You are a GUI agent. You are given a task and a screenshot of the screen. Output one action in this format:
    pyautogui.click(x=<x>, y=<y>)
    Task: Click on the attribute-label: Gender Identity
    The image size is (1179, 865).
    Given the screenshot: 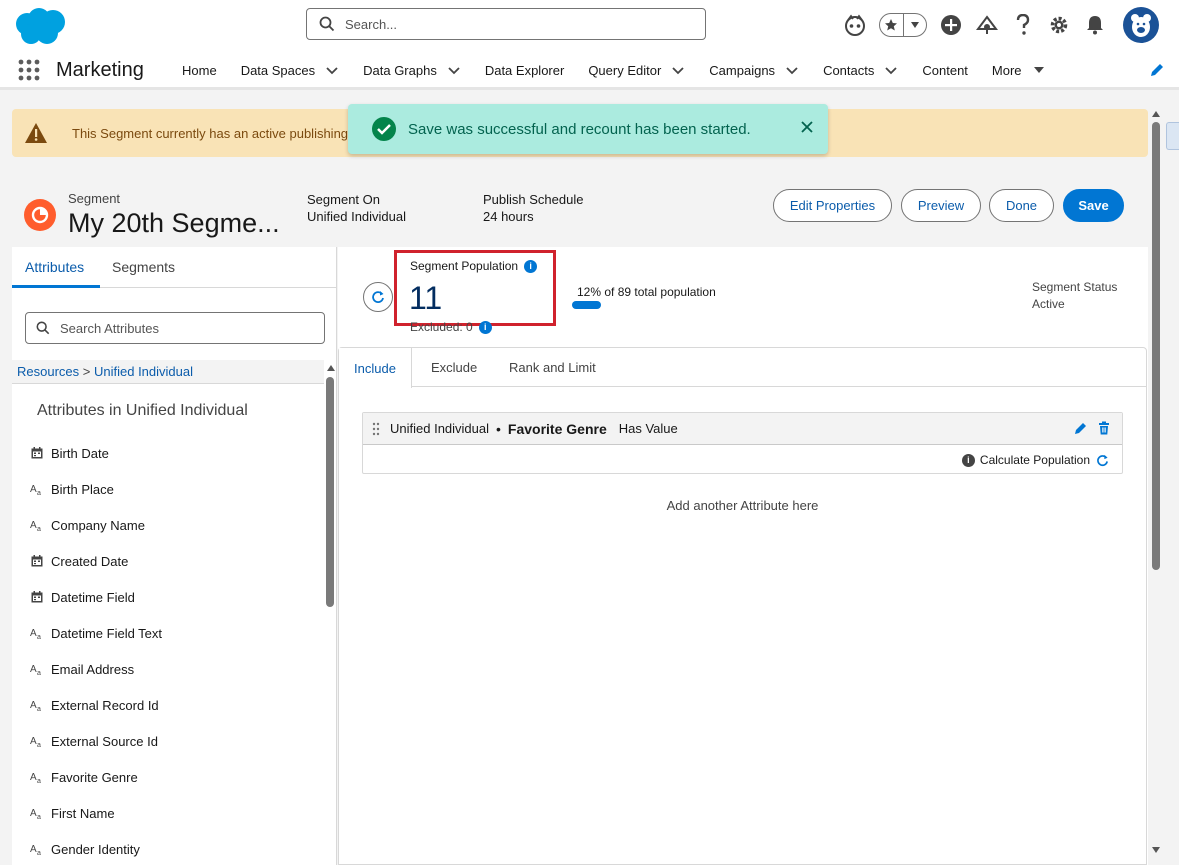 What is the action you would take?
    pyautogui.click(x=95, y=849)
    